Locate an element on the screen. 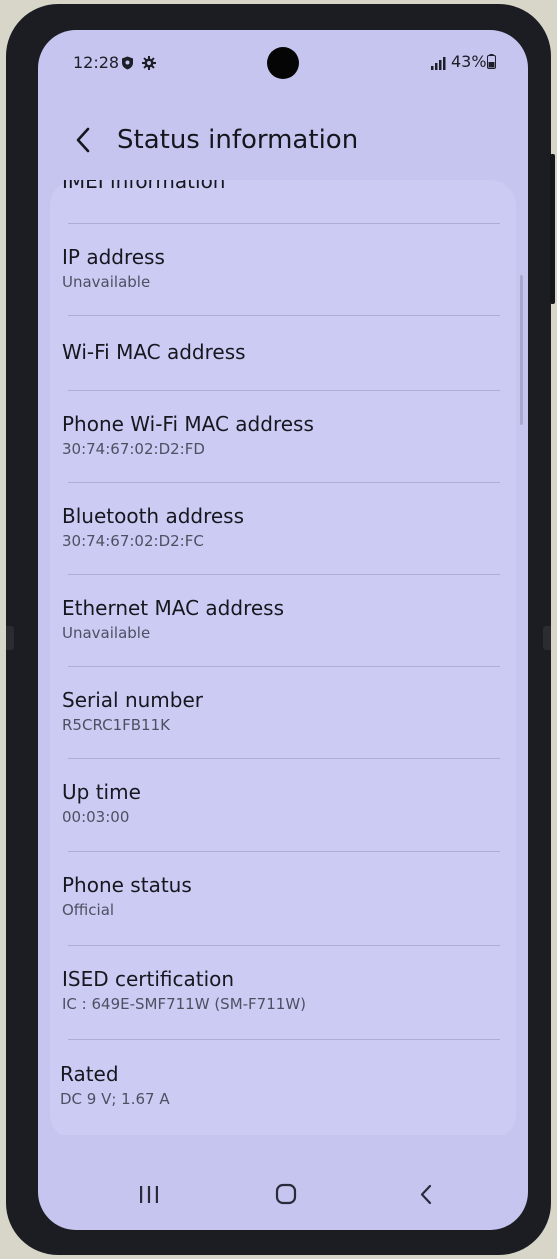 The image size is (557, 1259). hinge-left is located at coordinates (10, 638).